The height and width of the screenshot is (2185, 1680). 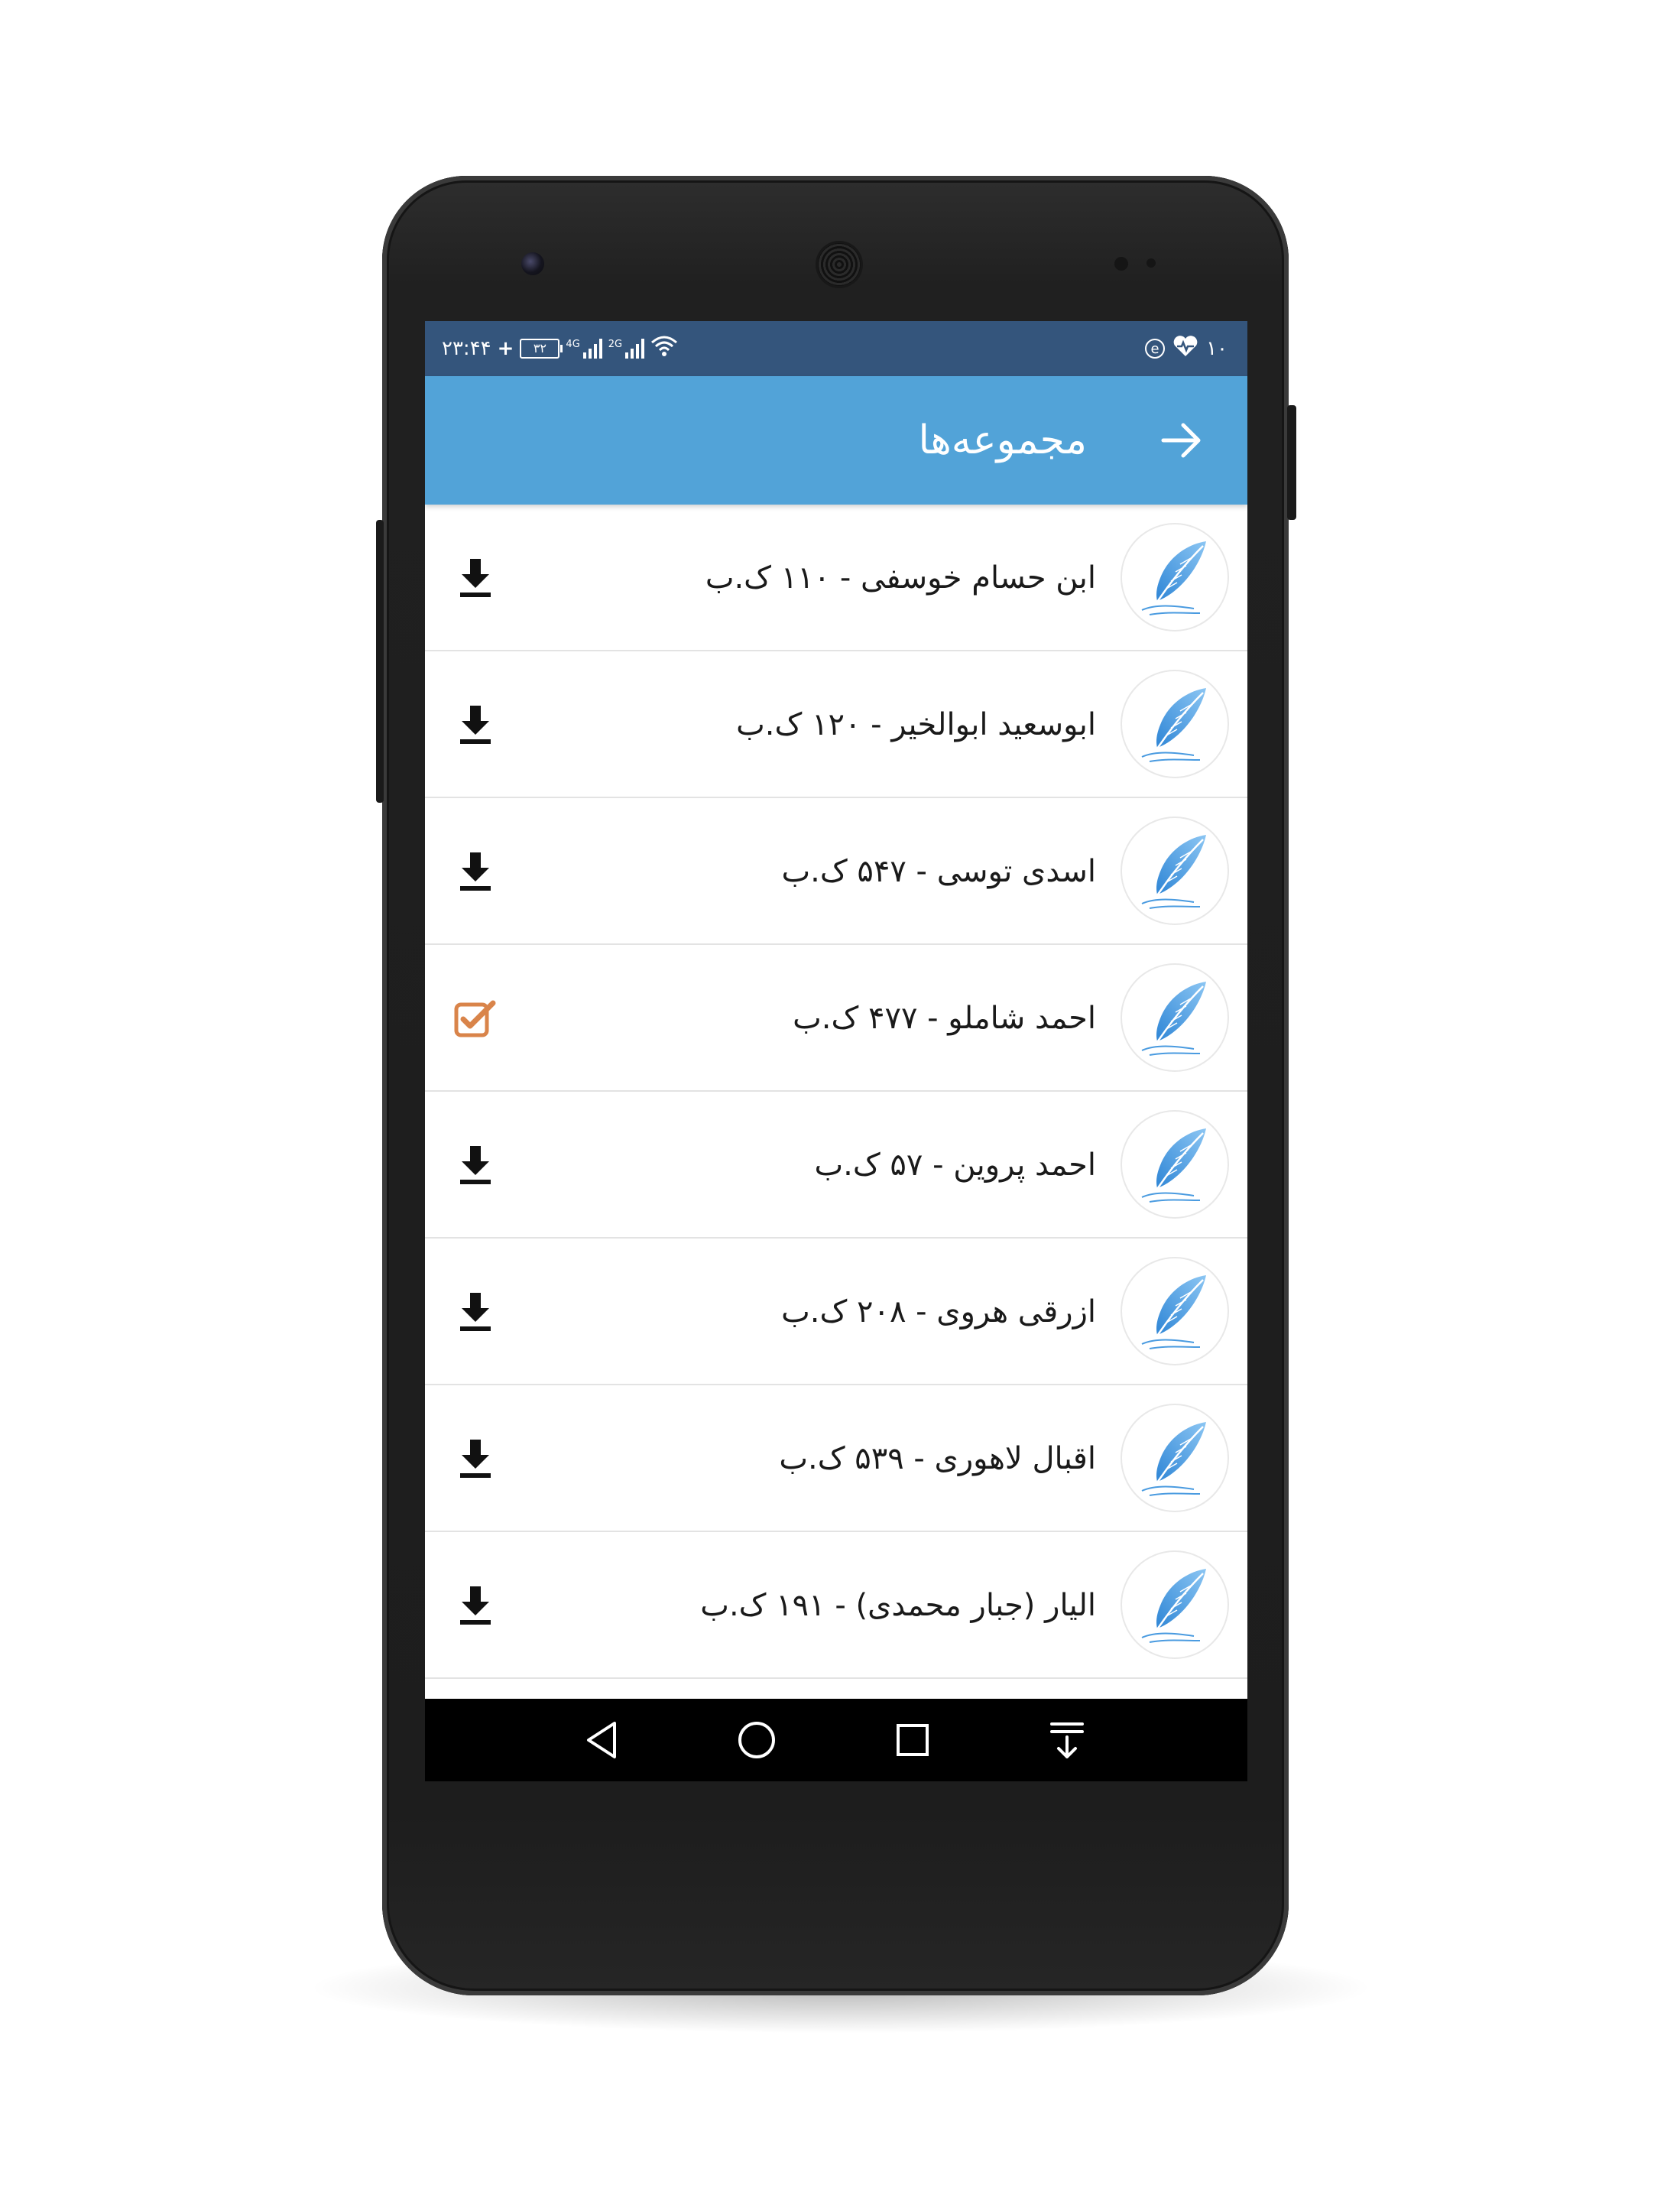 What do you see at coordinates (626, 349) in the screenshot?
I see `signal-2g-icon: 2G` at bounding box center [626, 349].